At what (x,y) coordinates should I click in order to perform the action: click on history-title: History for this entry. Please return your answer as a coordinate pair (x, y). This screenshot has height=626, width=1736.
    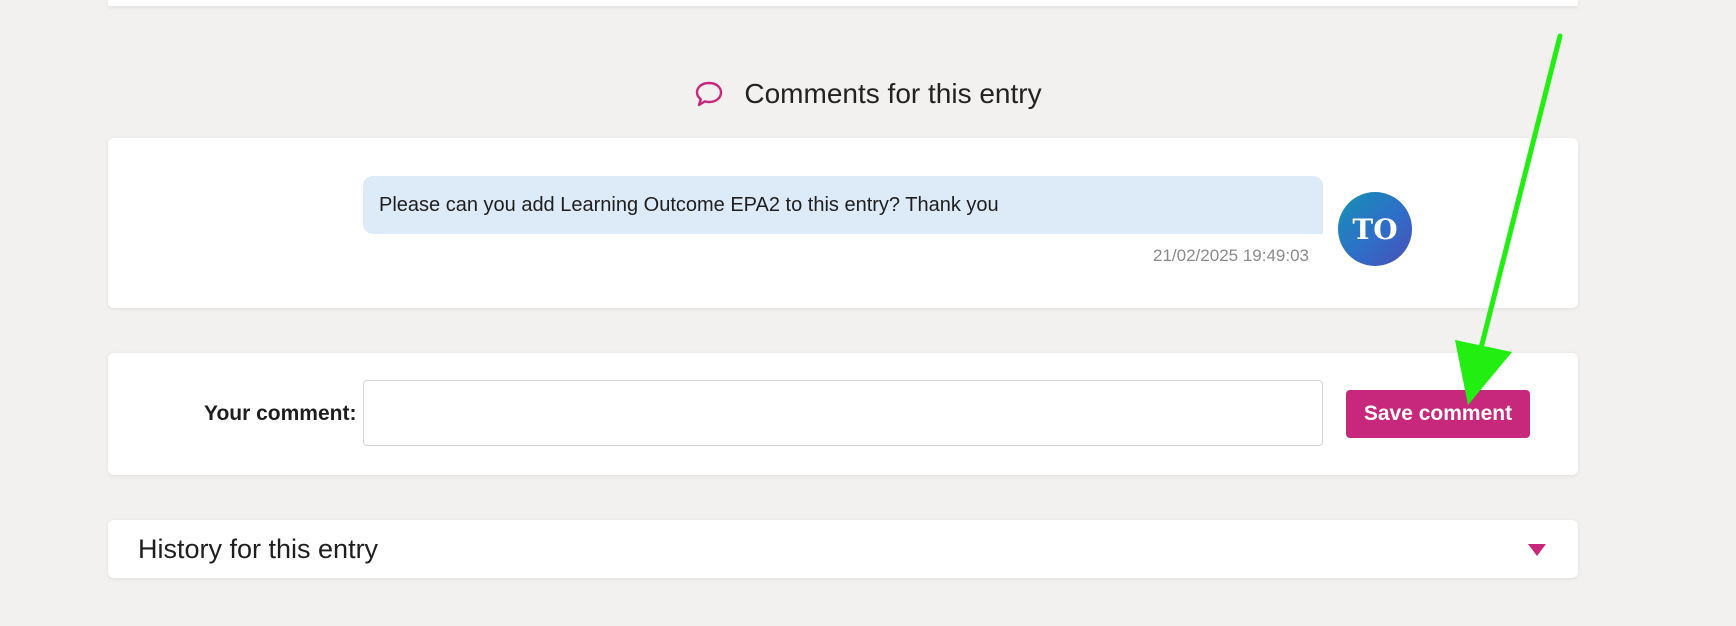
    Looking at the image, I should click on (258, 549).